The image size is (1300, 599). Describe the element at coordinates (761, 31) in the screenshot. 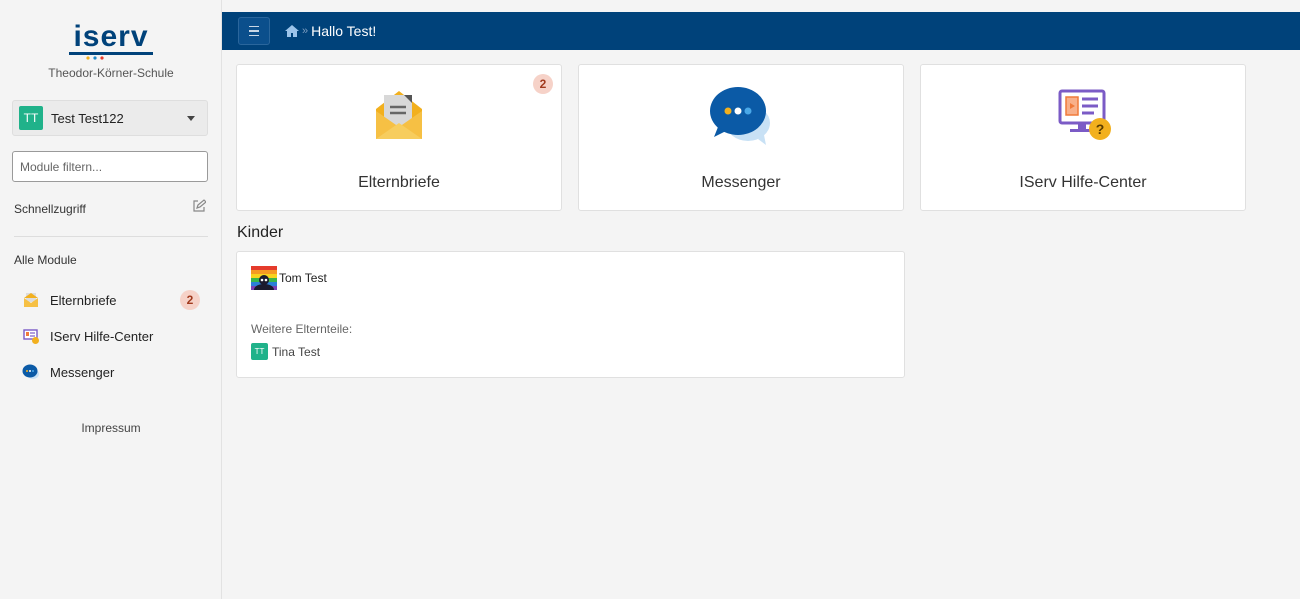

I see `top-bar: » Hallo Test!` at that location.